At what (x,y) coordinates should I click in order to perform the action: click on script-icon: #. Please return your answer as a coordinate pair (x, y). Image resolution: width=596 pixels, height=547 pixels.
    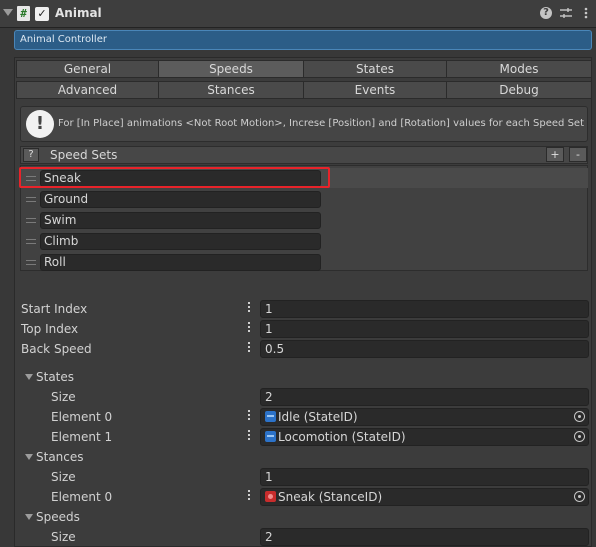
    Looking at the image, I should click on (23, 13).